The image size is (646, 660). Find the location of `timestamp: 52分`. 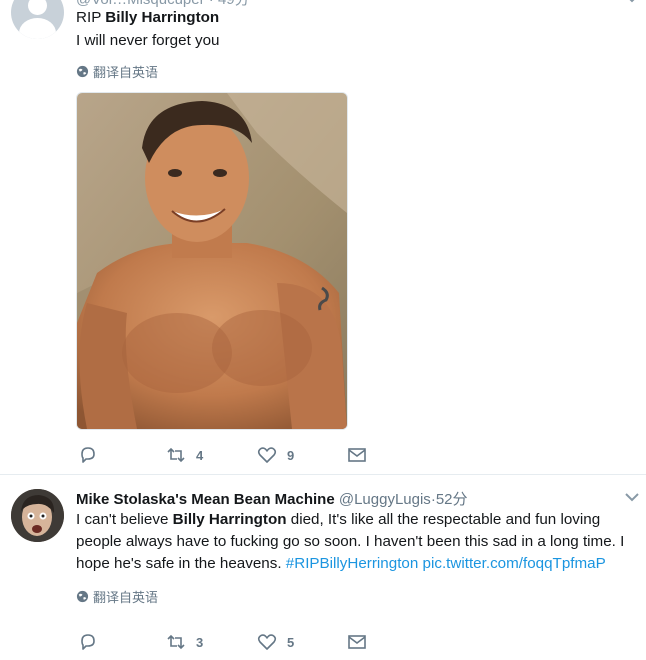

timestamp: 52分 is located at coordinates (452, 499).